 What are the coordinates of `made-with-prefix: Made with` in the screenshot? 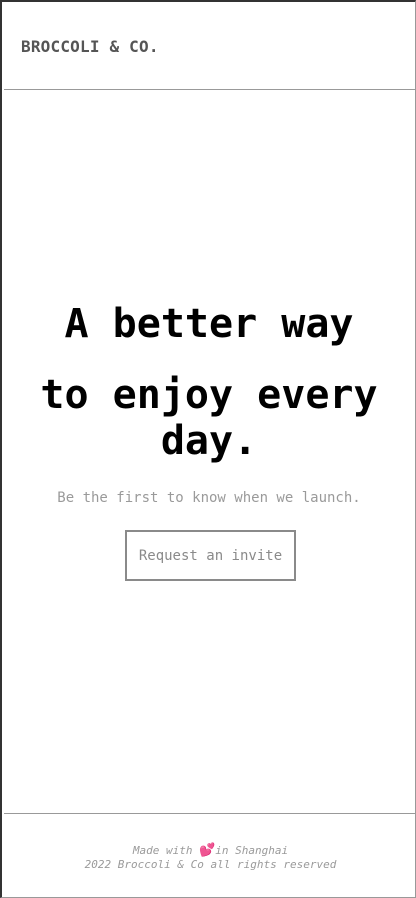 It's located at (162, 850).